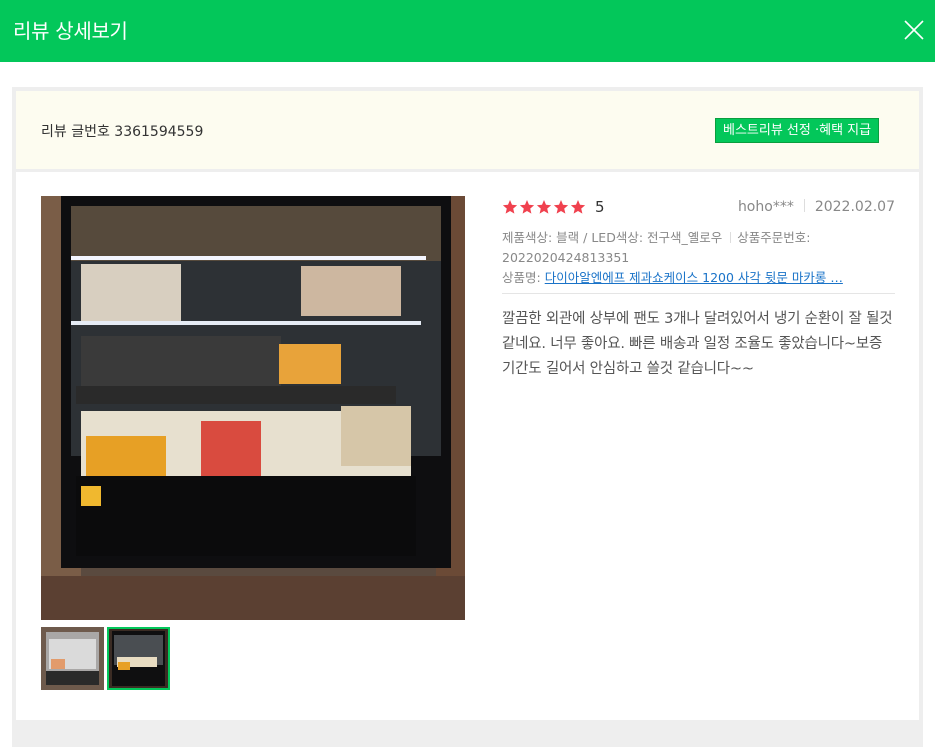  I want to click on review-summary-bar: 리뷰 글번호 3361594559 베스트리뷰 선정 ·혜택 지급, so click(467, 130).